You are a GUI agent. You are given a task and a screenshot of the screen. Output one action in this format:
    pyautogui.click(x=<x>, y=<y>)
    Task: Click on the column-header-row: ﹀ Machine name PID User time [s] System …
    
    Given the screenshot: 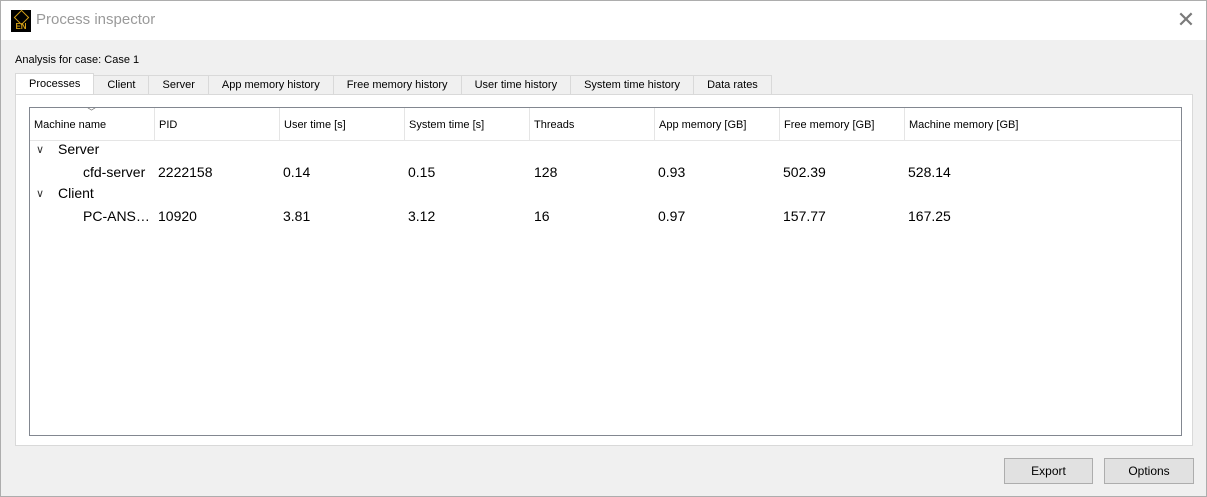 What is the action you would take?
    pyautogui.click(x=605, y=124)
    